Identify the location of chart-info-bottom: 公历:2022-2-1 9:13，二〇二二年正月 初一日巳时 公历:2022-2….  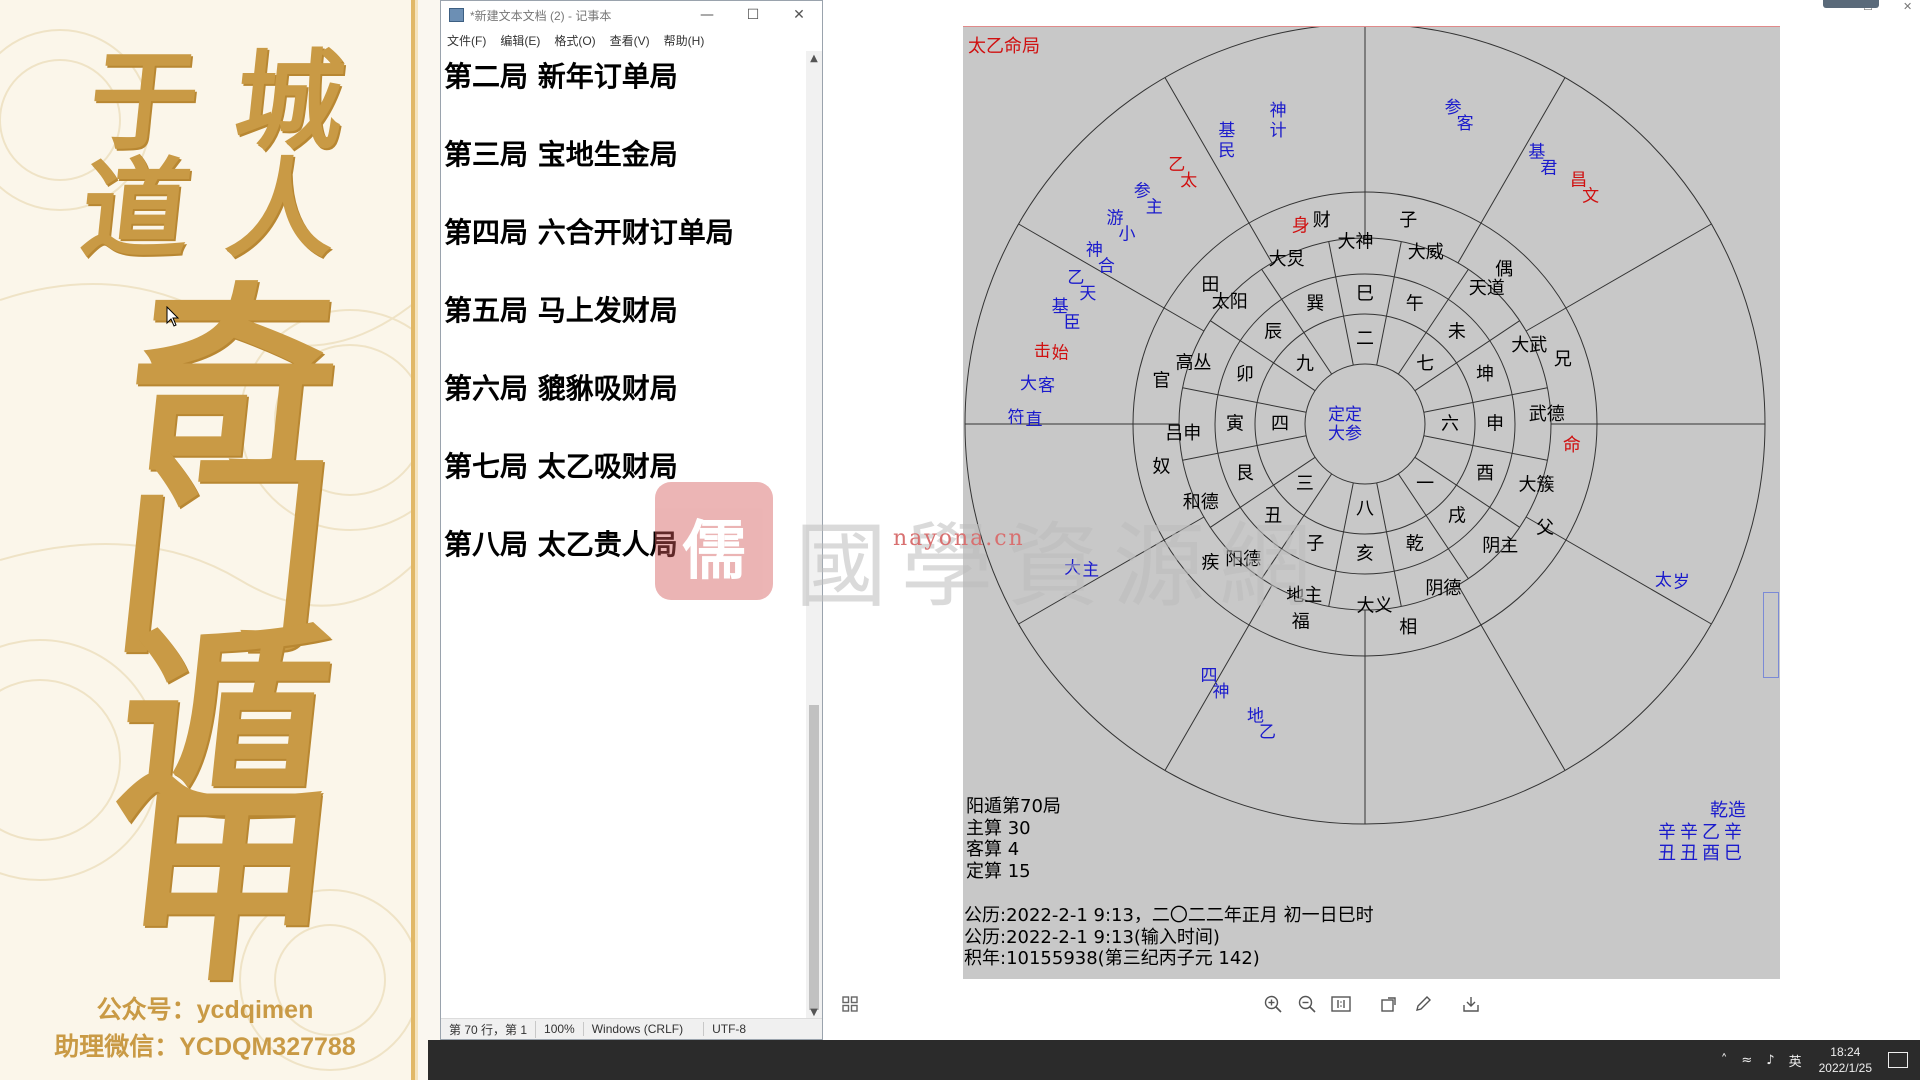
(1169, 937).